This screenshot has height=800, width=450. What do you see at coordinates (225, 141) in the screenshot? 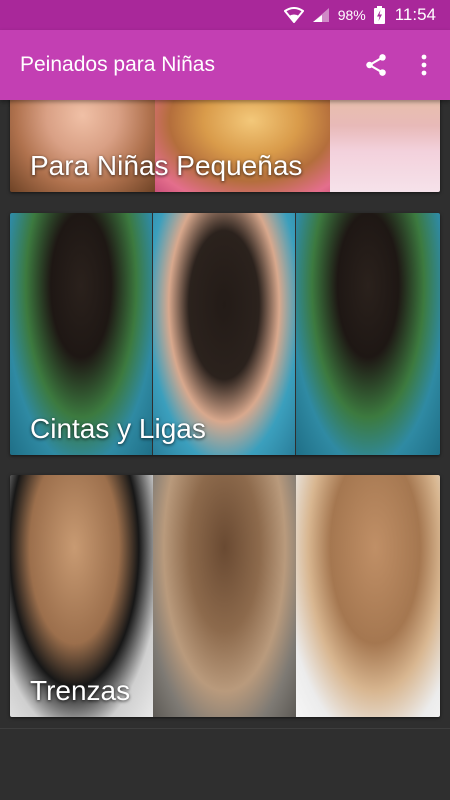
I see `category-card-para-ninas-pequenas: Para Niñas Pequeñas` at bounding box center [225, 141].